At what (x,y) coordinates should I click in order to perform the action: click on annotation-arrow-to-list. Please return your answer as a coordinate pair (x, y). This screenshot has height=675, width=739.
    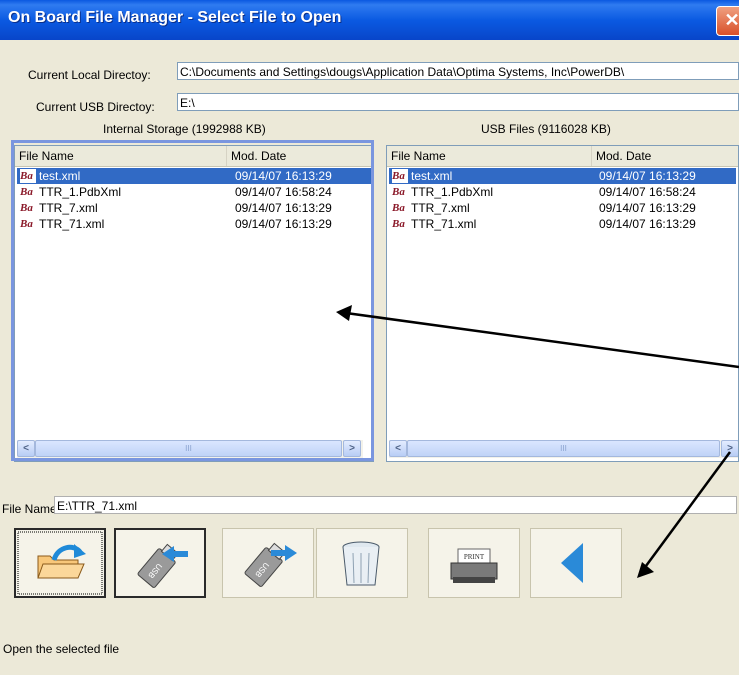
    Looking at the image, I should click on (542, 340).